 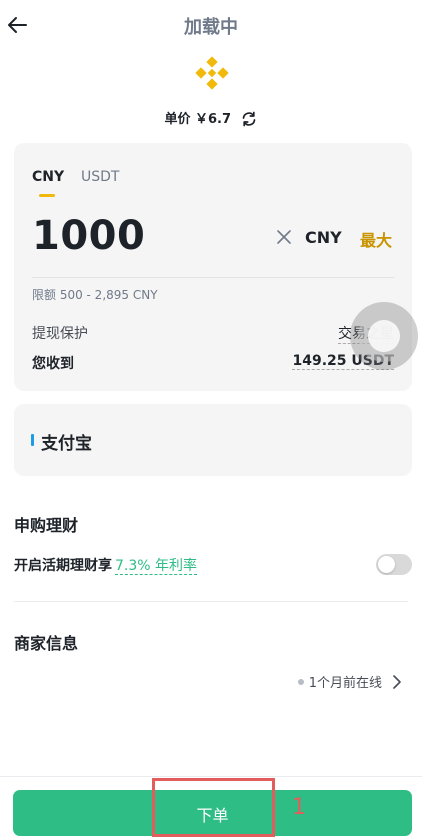 What do you see at coordinates (46, 643) in the screenshot?
I see `merchant-section-title: 商家信息` at bounding box center [46, 643].